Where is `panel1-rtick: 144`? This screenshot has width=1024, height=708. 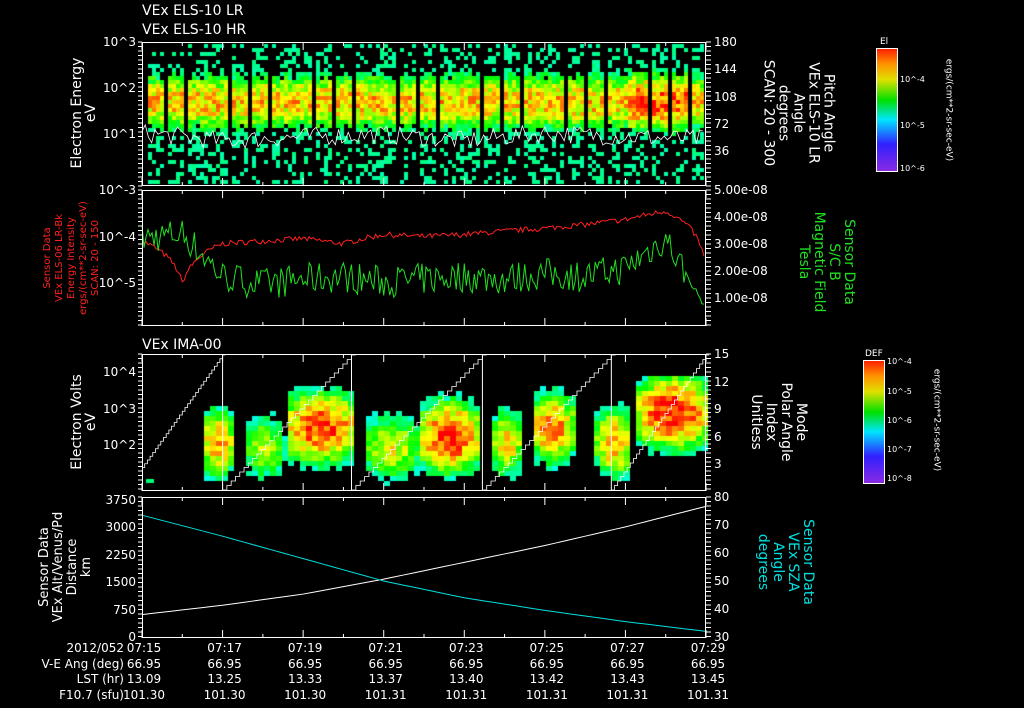 panel1-rtick: 144 is located at coordinates (725, 69).